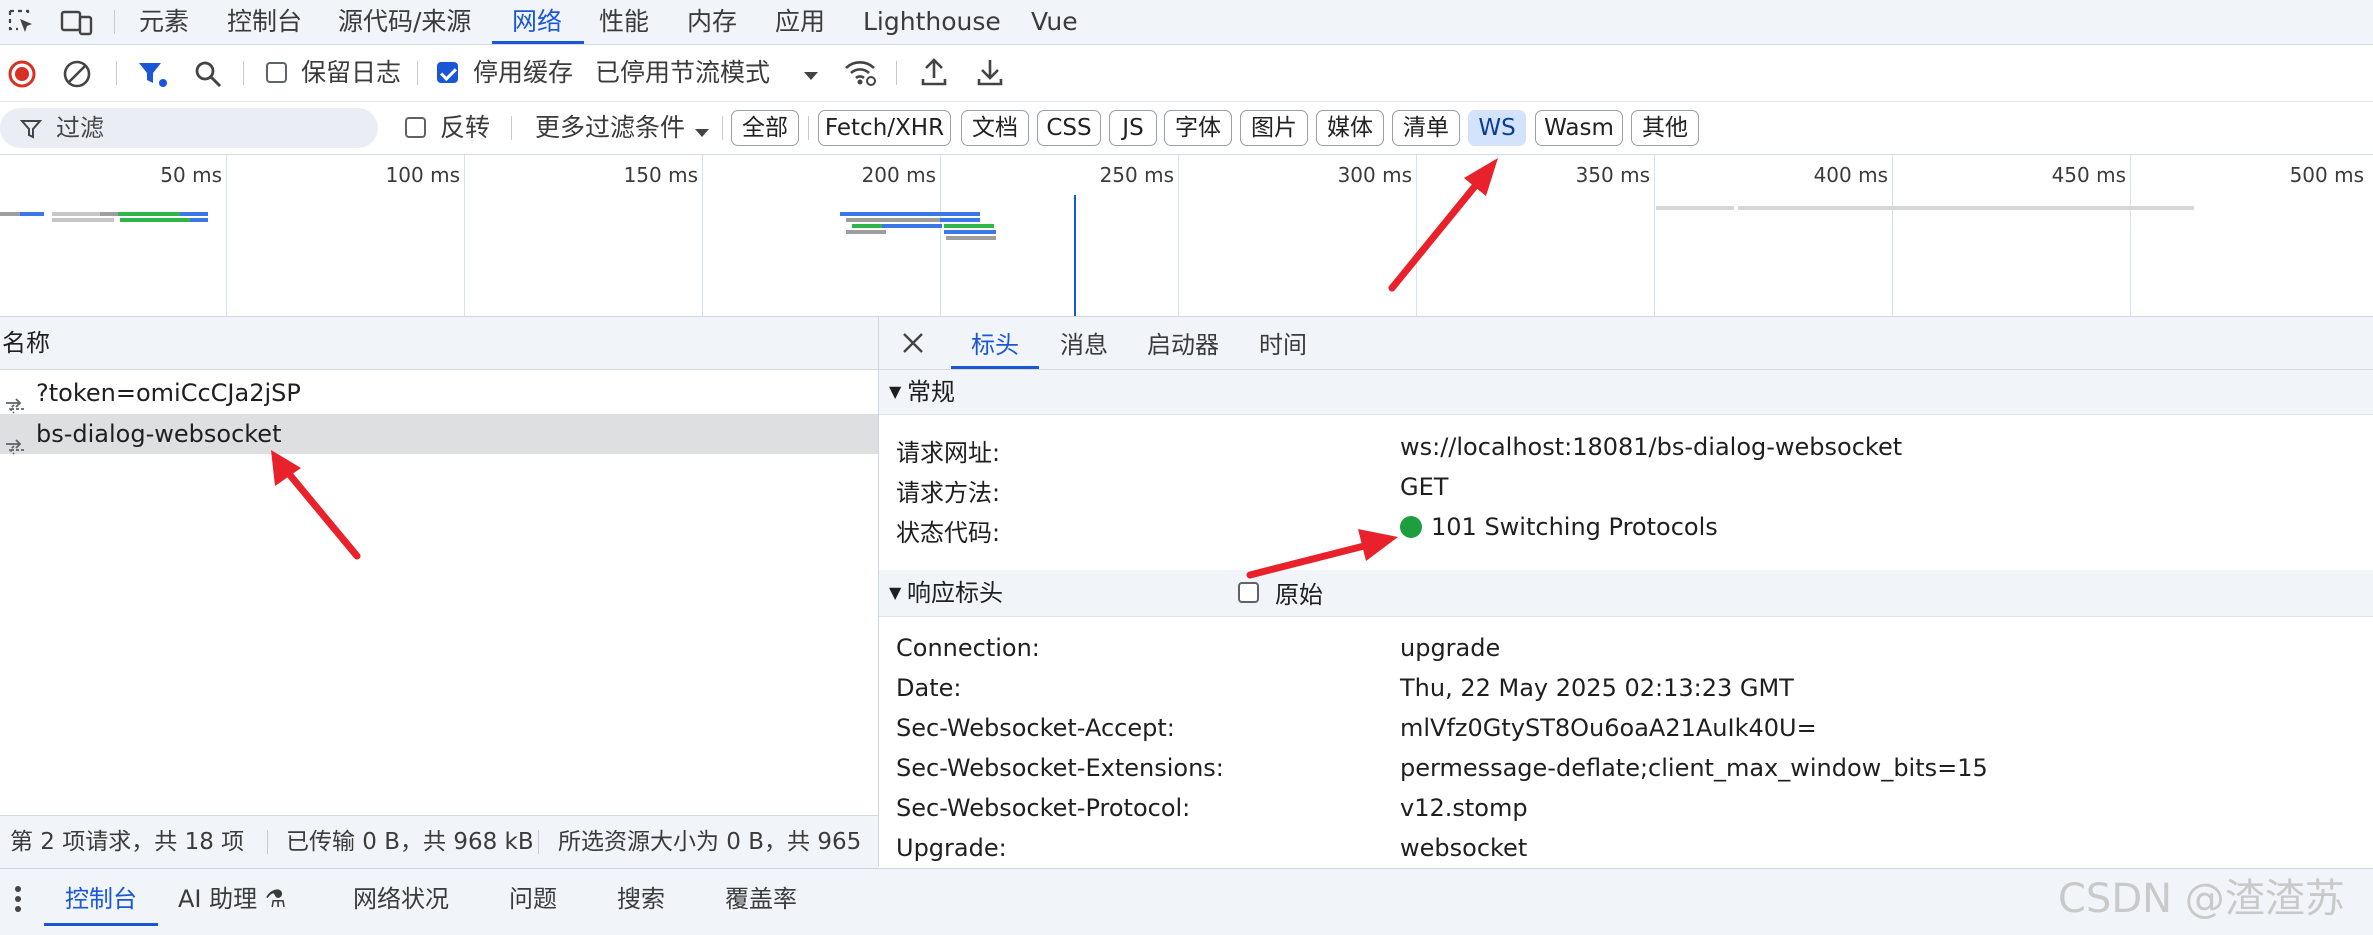 The height and width of the screenshot is (935, 2373). What do you see at coordinates (968, 648) in the screenshot?
I see `header-key: Connection:` at bounding box center [968, 648].